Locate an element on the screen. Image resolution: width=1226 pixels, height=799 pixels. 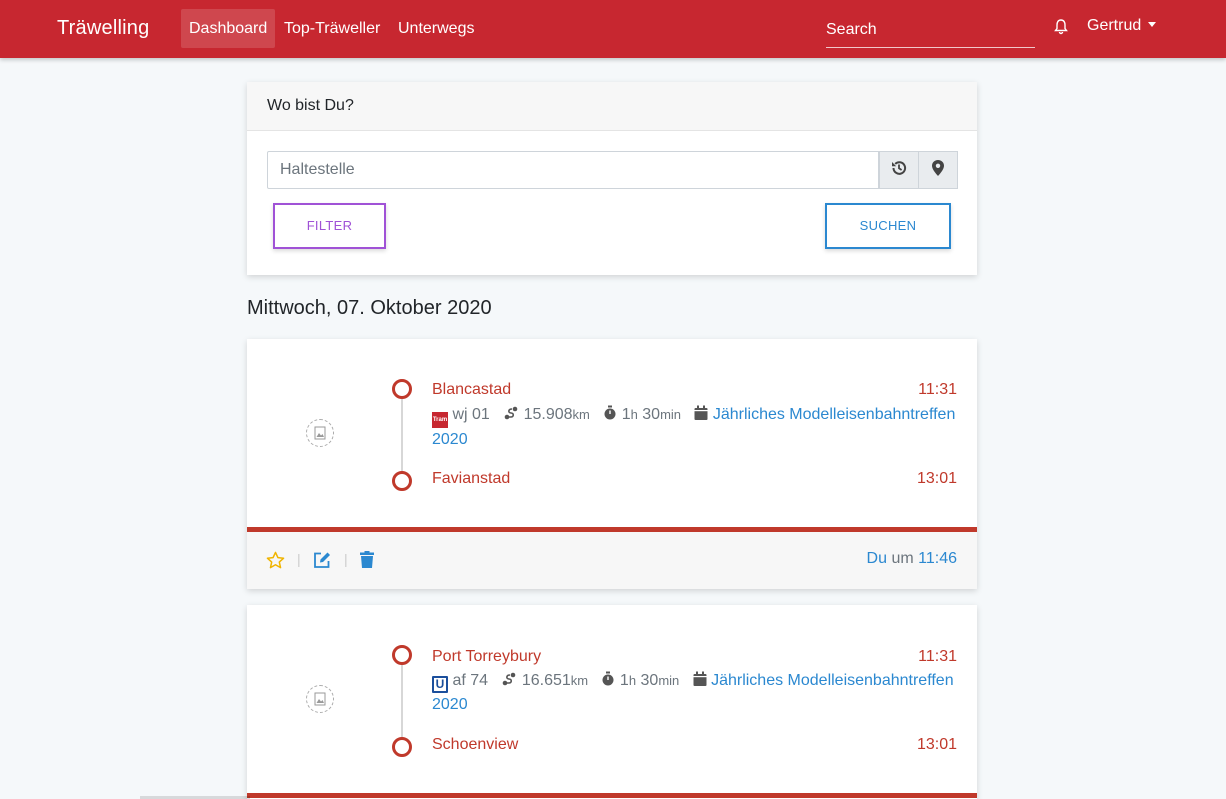
trip-progress-bar is located at coordinates (612, 795).